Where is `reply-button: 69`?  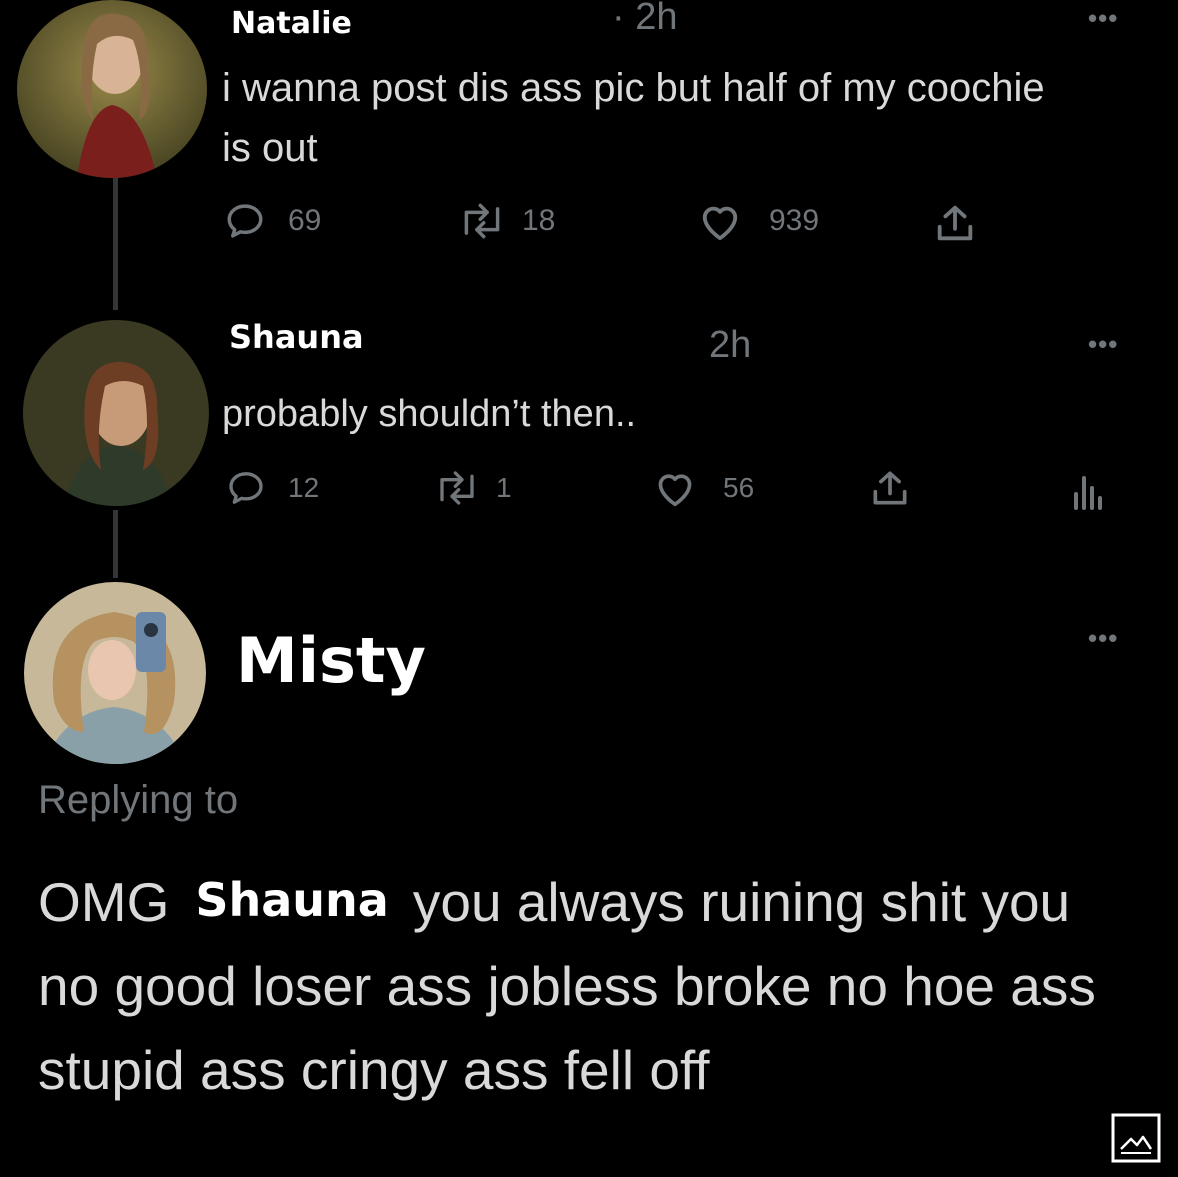
reply-button: 69 is located at coordinates (272, 221).